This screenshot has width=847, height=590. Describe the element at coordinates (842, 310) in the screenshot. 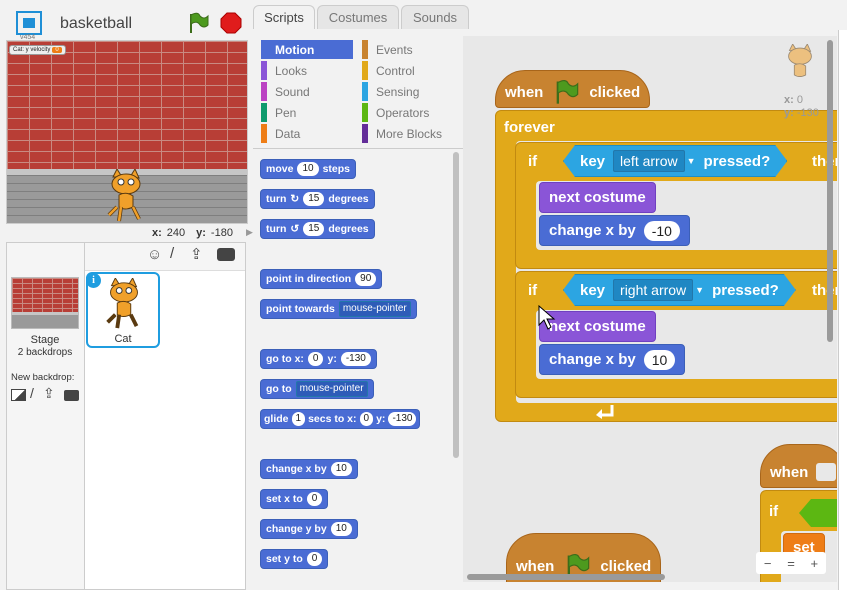

I see `right-edge-panel` at that location.